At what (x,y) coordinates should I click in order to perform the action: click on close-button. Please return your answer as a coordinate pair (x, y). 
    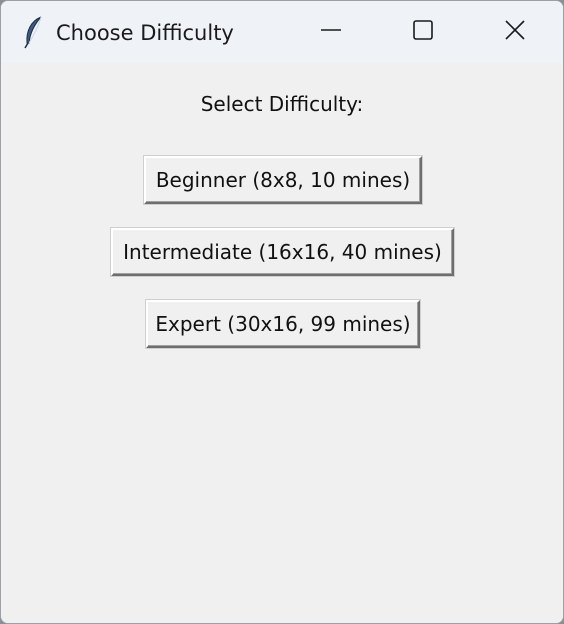
    Looking at the image, I should click on (515, 32).